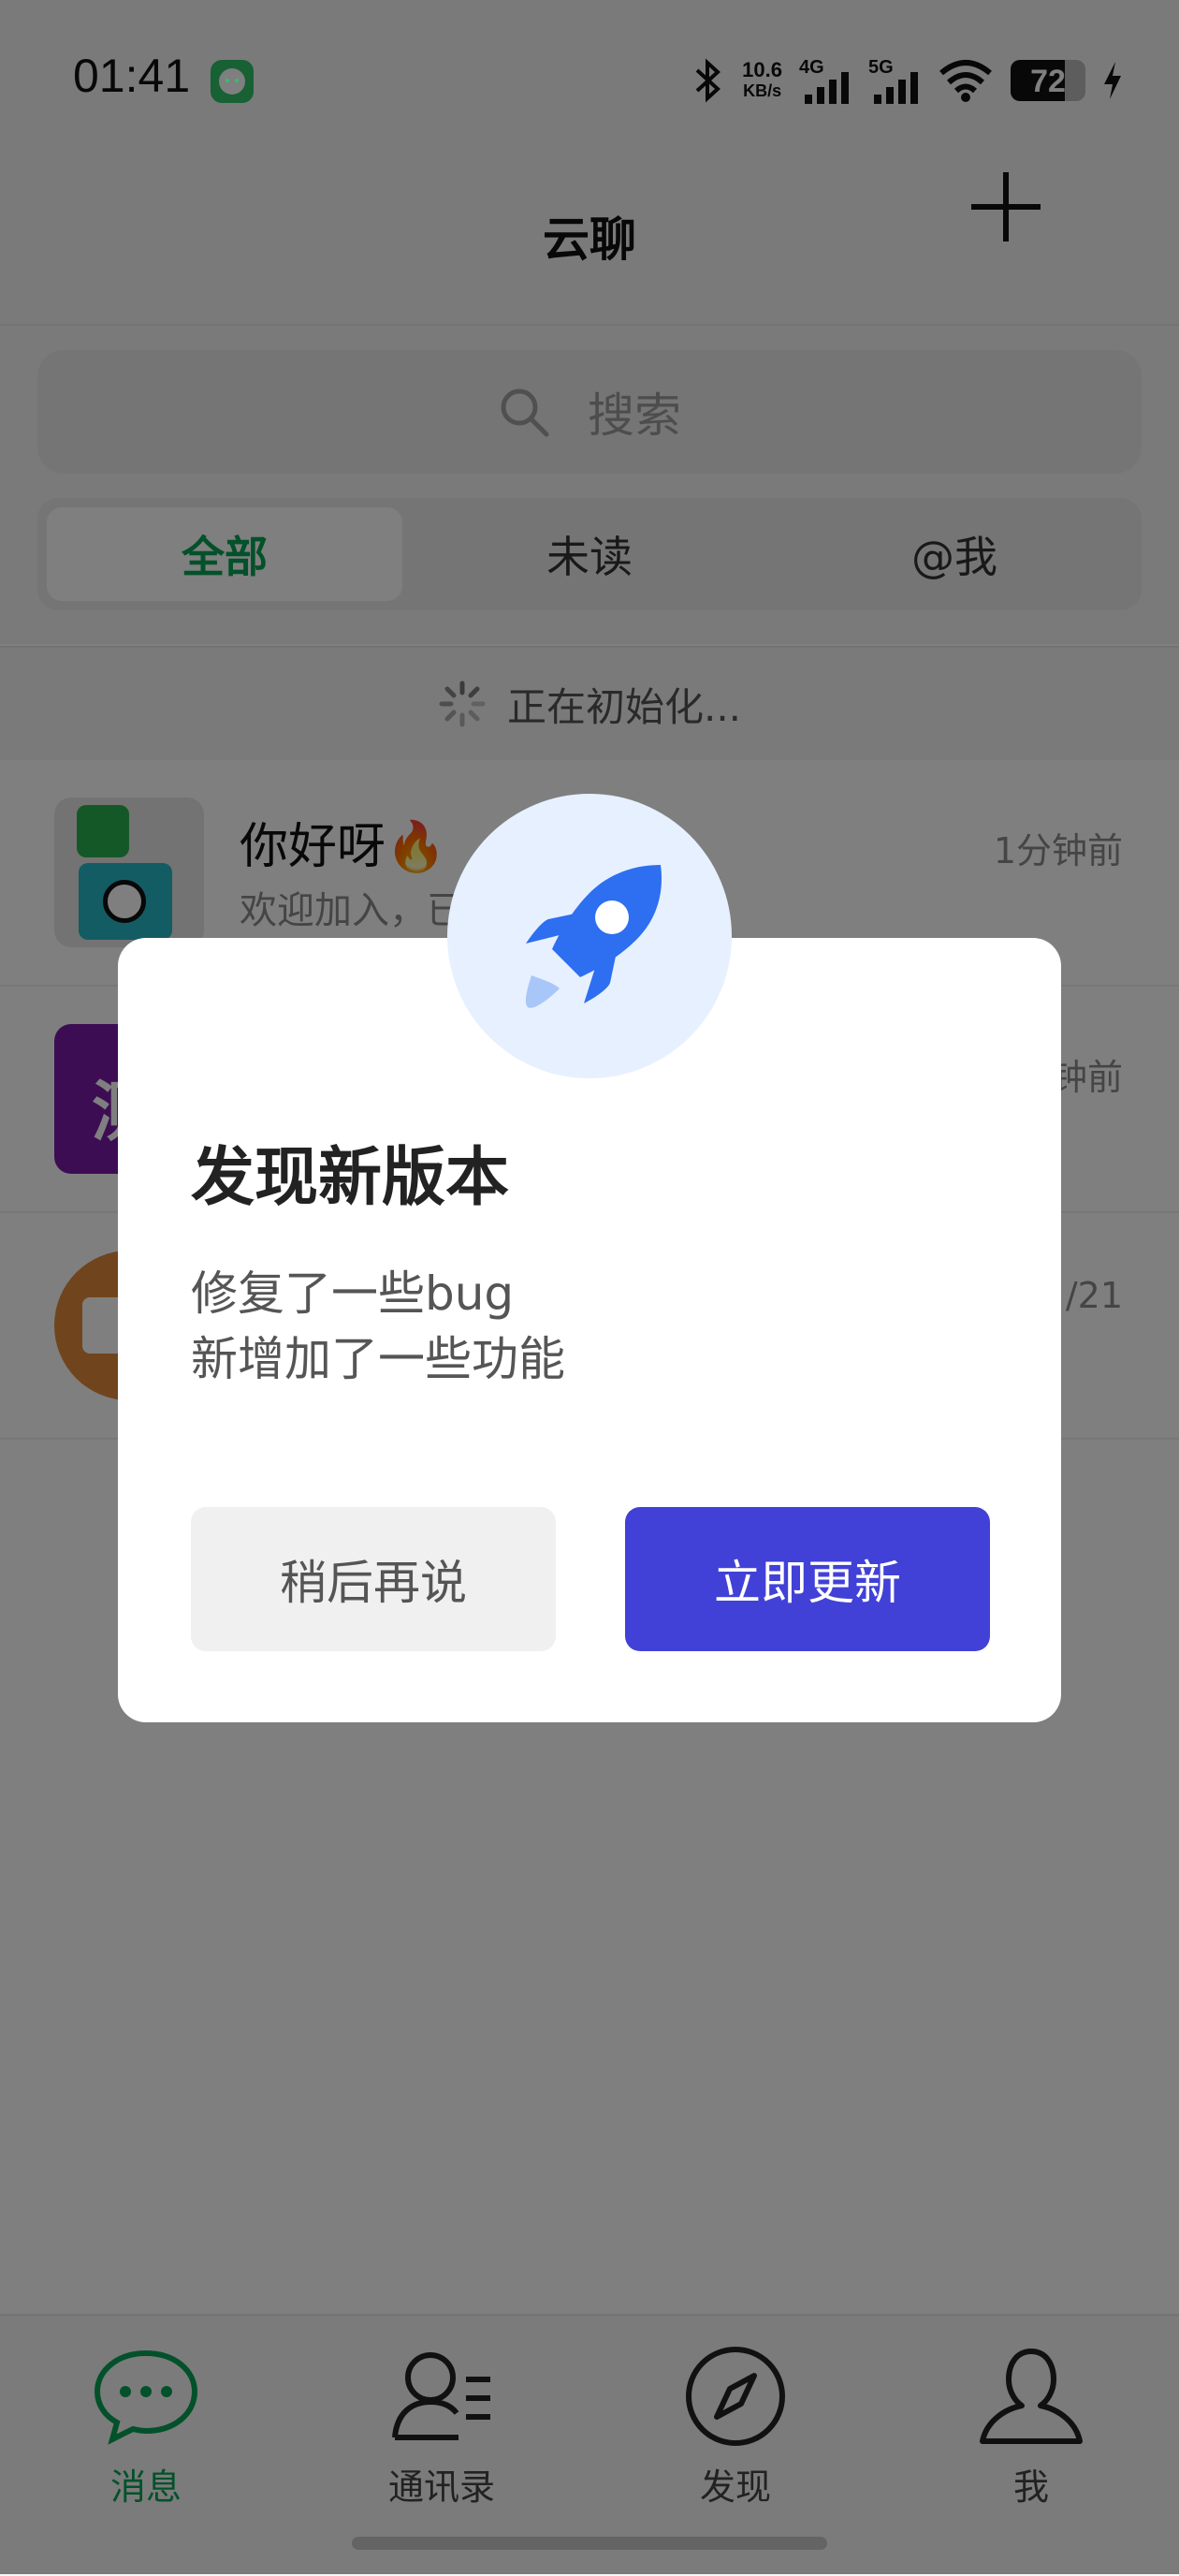  I want to click on later-button: 稍后再说, so click(373, 1579).